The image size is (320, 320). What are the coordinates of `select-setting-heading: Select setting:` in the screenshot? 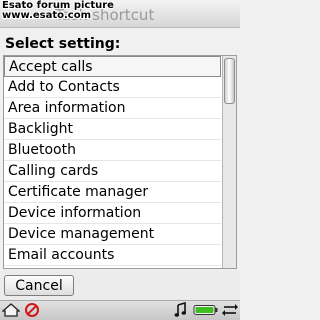 It's located at (63, 44).